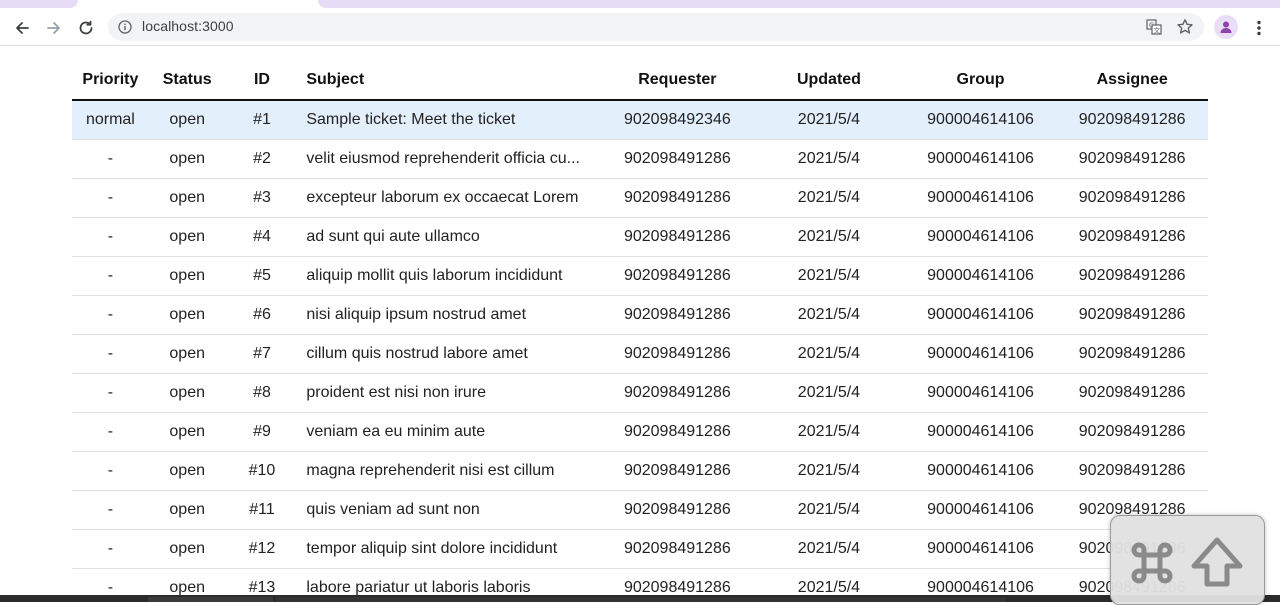 This screenshot has height=605, width=1280. Describe the element at coordinates (262, 354) in the screenshot. I see `cell-id: #7` at that location.